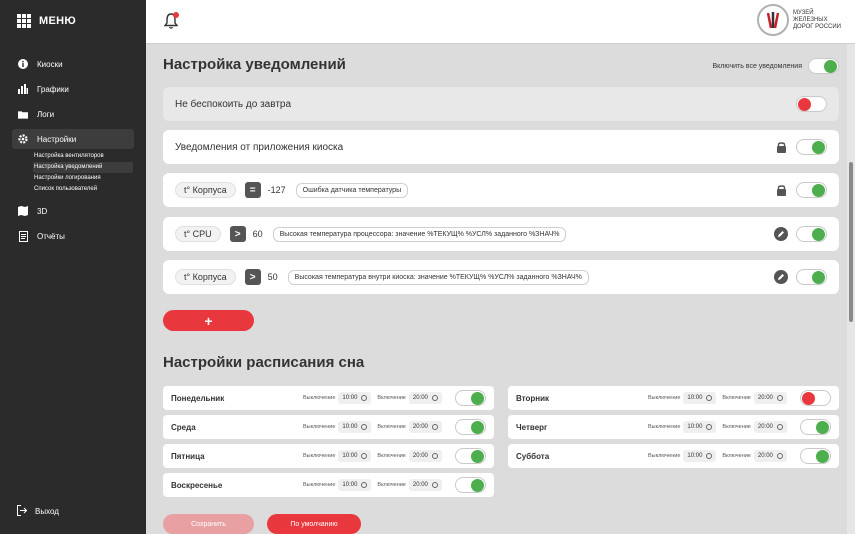 This screenshot has width=855, height=534. What do you see at coordinates (73, 211) in the screenshot?
I see `sidebar-item-3d: 3D` at bounding box center [73, 211].